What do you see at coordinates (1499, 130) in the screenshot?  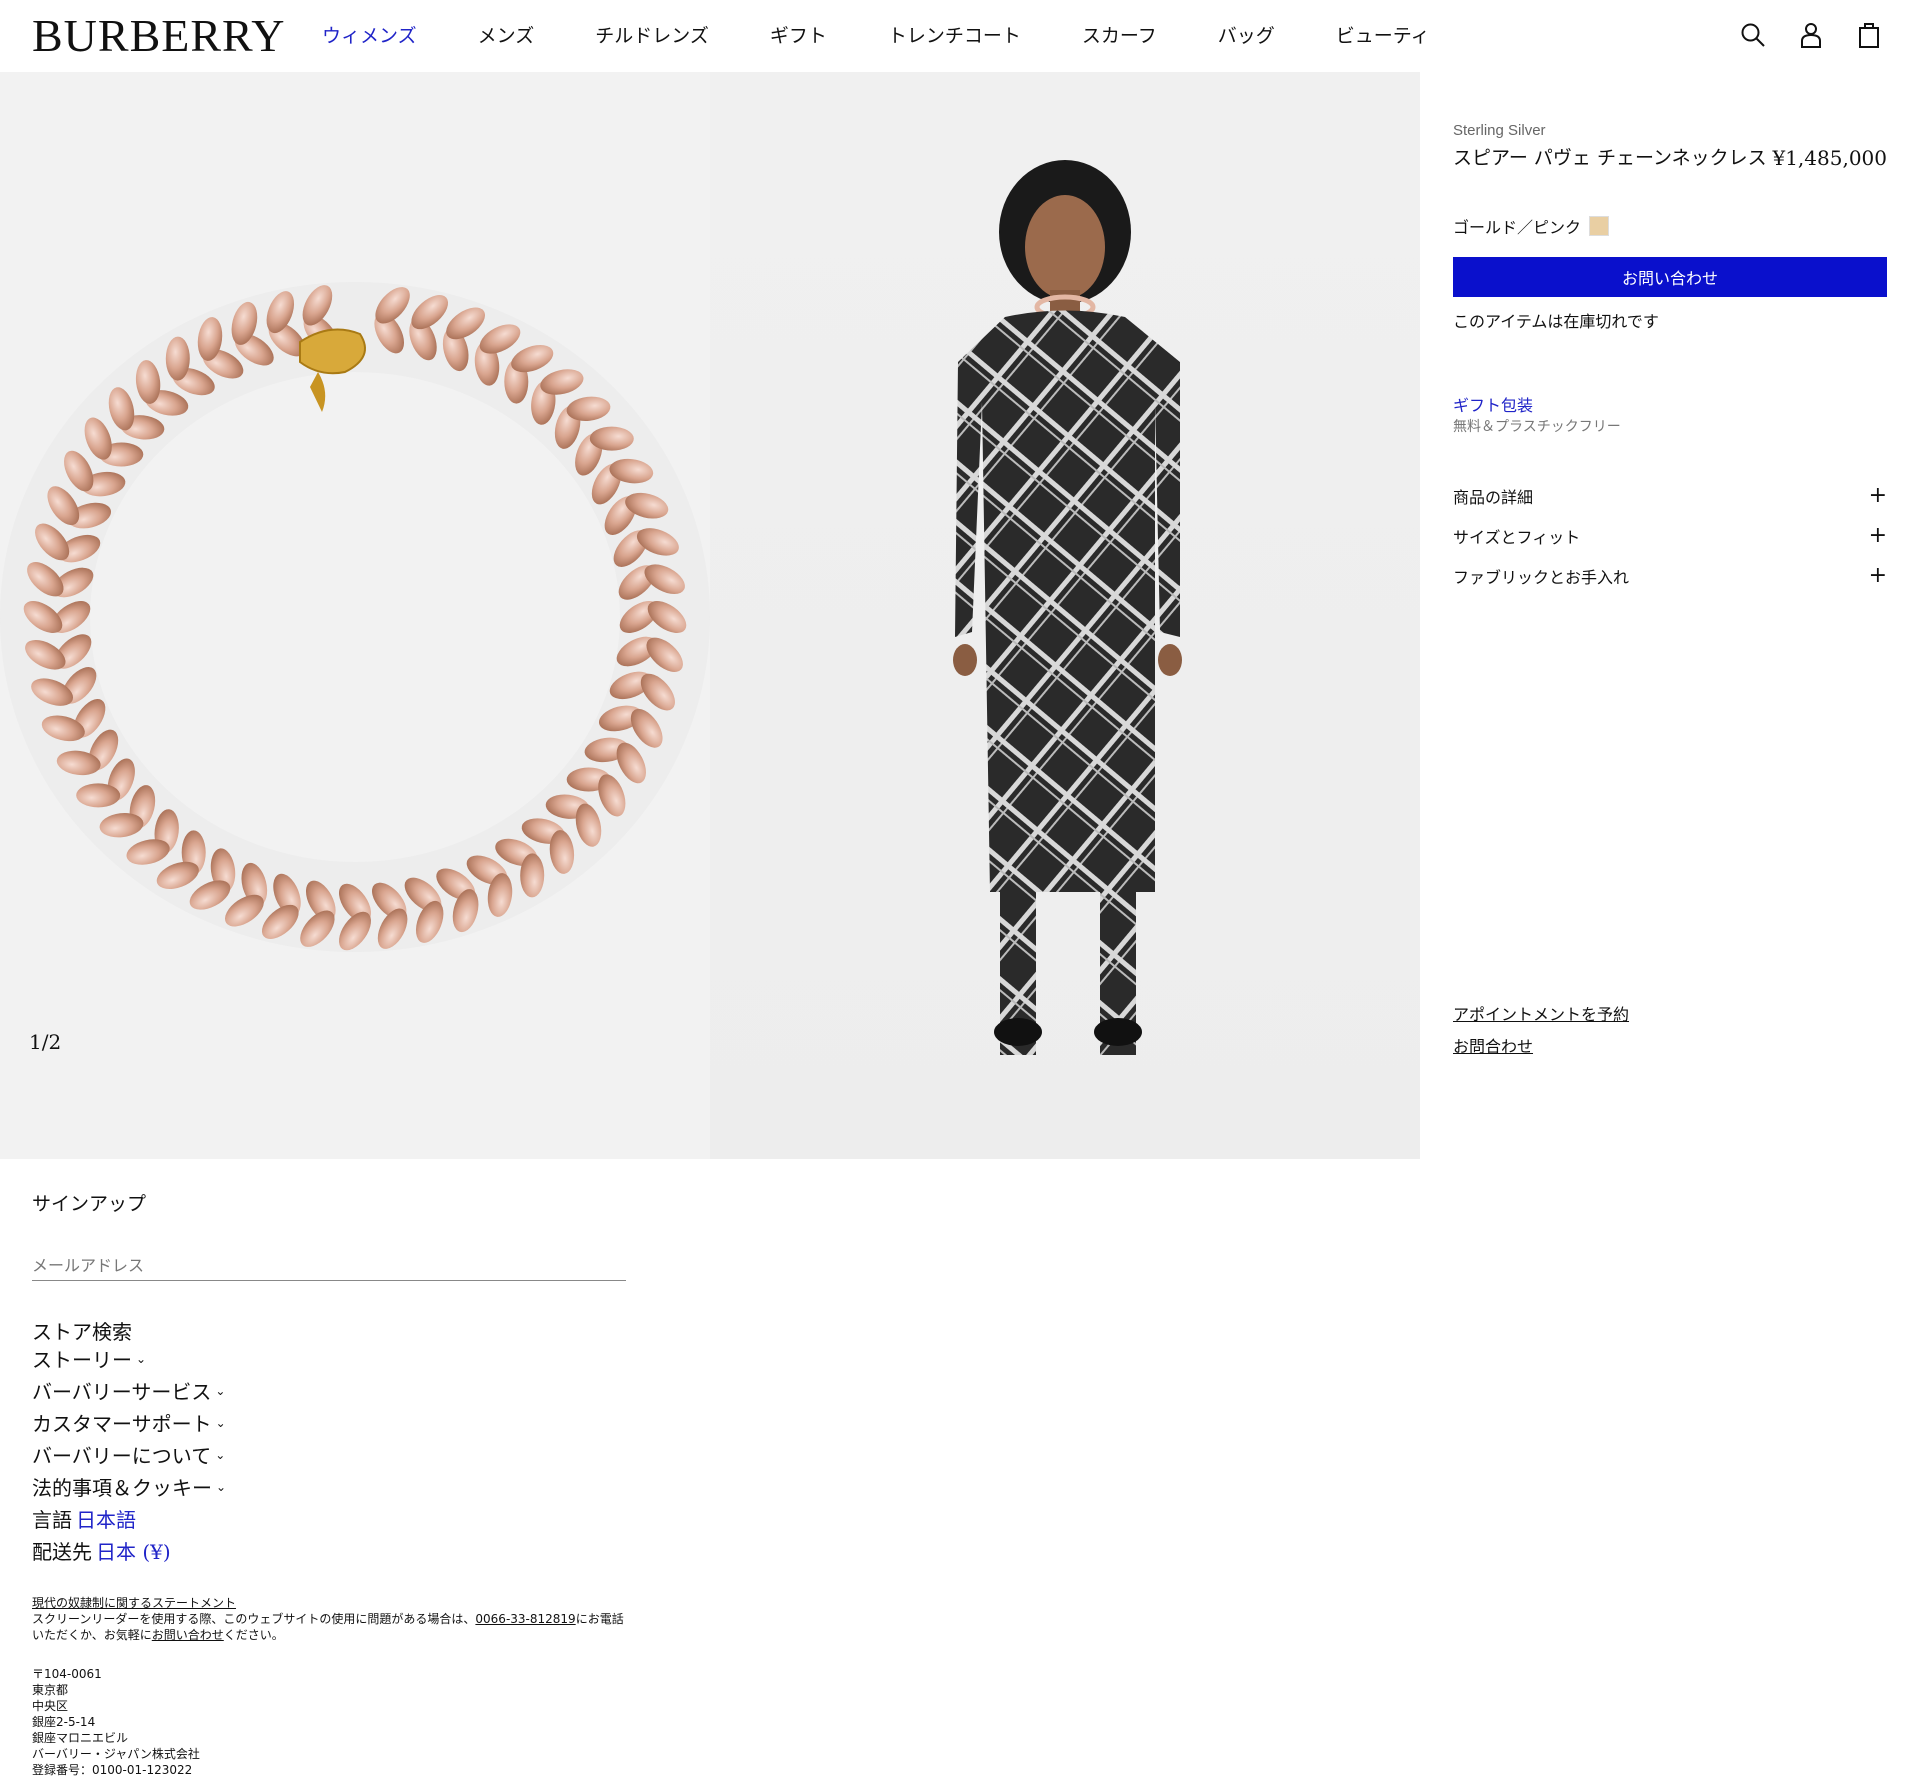 I see `product-material: Sterling Silver` at bounding box center [1499, 130].